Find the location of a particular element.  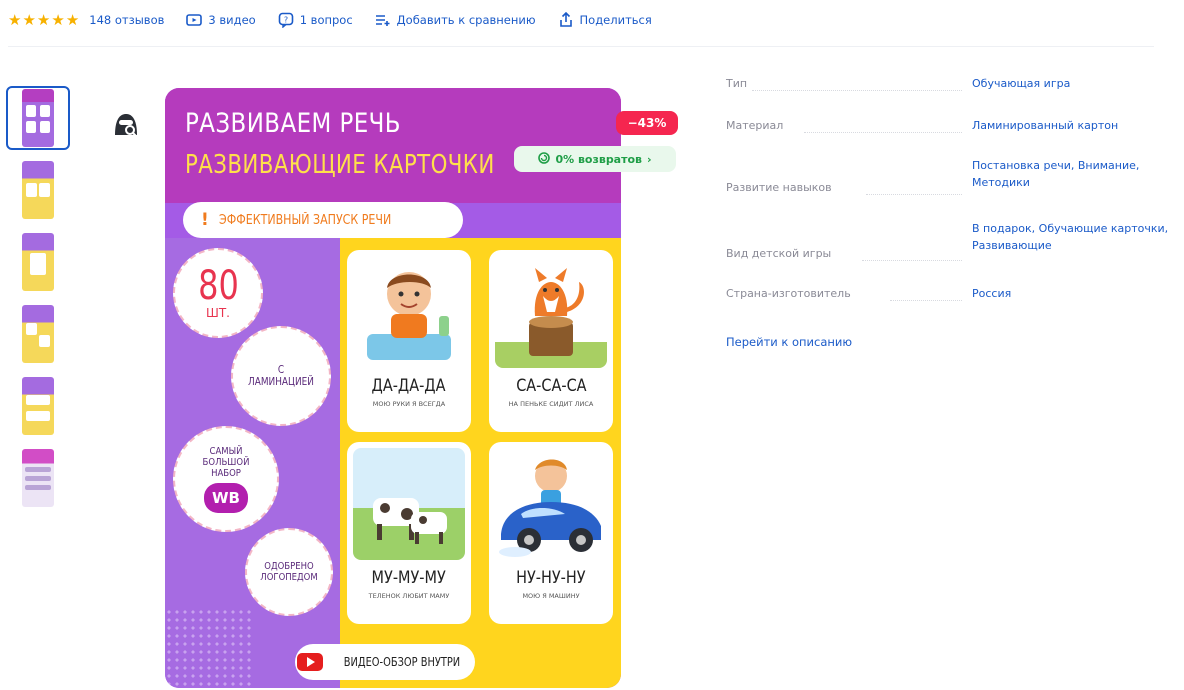

laminated-badge: С ЛАМИНАЦИЕЙ is located at coordinates (281, 376).